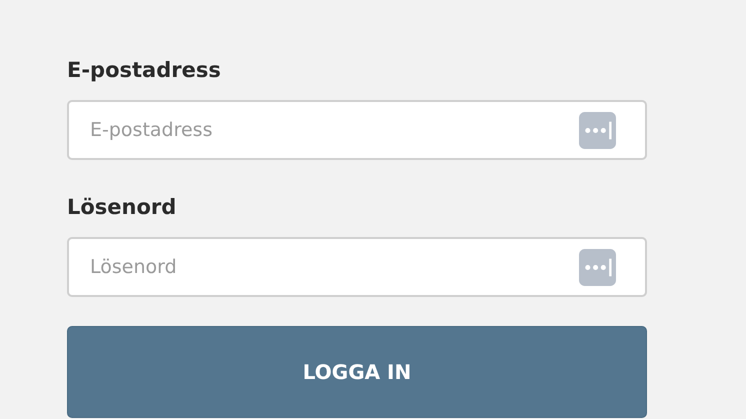 The width and height of the screenshot is (746, 419). I want to click on input-field: E-postadress, so click(357, 130).